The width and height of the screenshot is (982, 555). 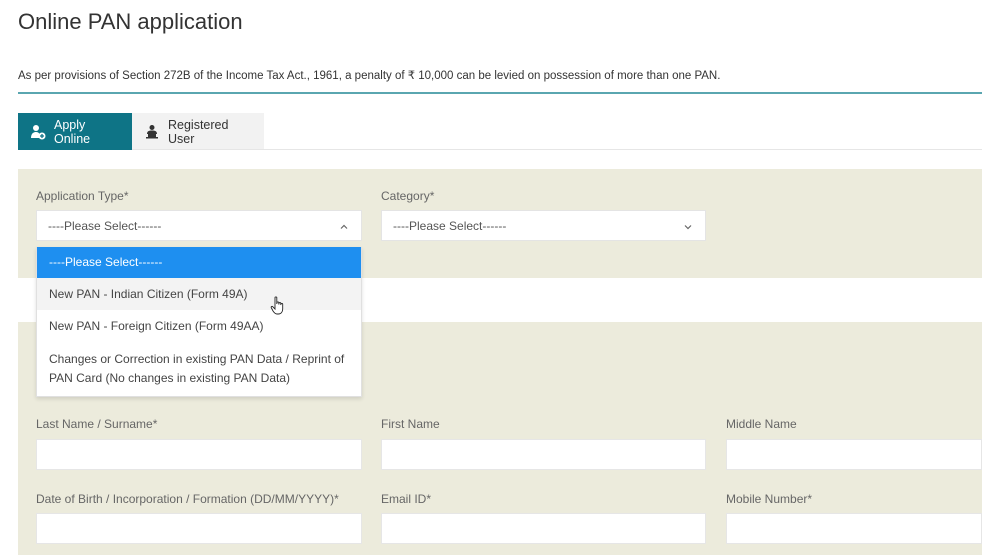 I want to click on tab-bar: Apply Online Registered User, so click(x=141, y=131).